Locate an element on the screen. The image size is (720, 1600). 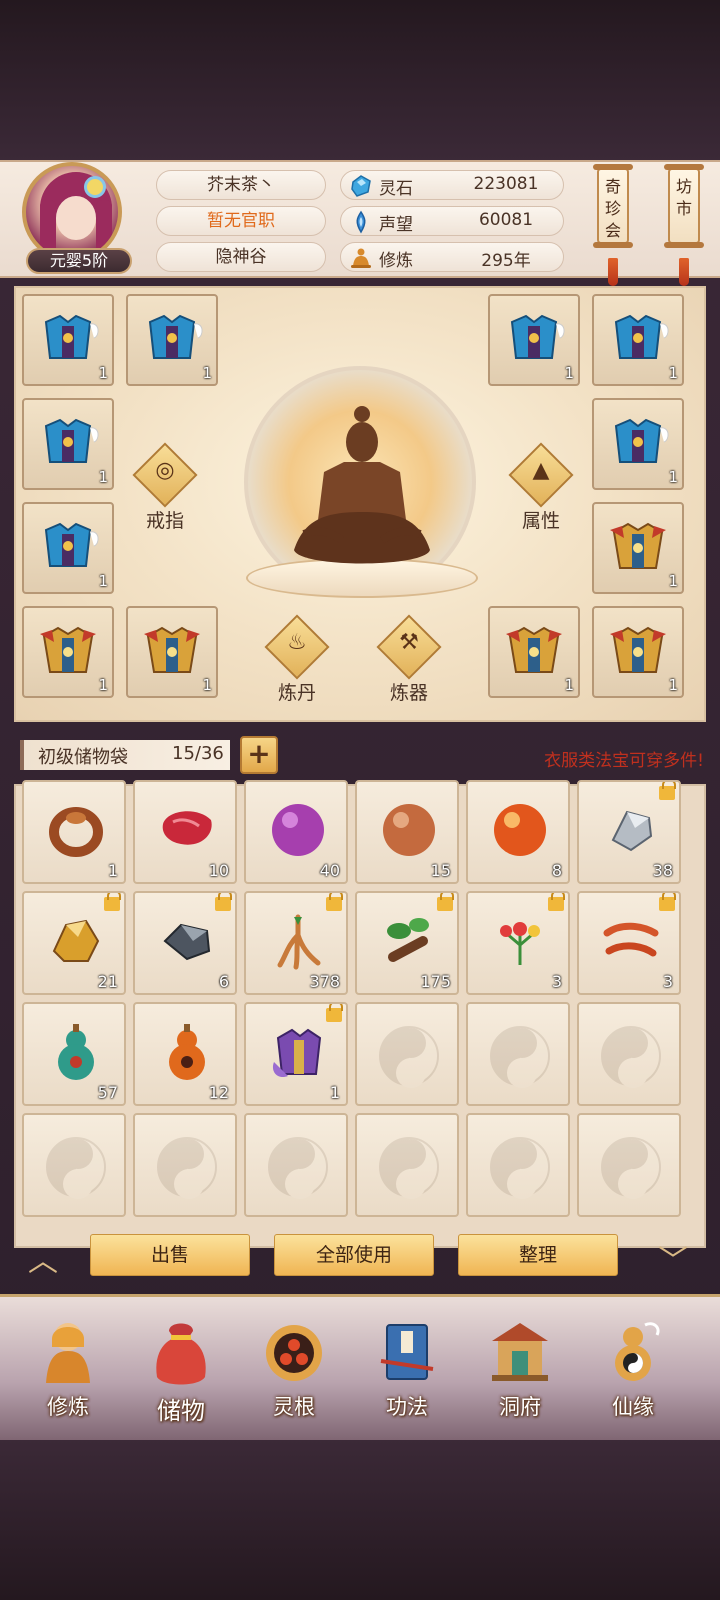
bag-hint: 衣服类法宝可穿多件! is located at coordinates (624, 761).